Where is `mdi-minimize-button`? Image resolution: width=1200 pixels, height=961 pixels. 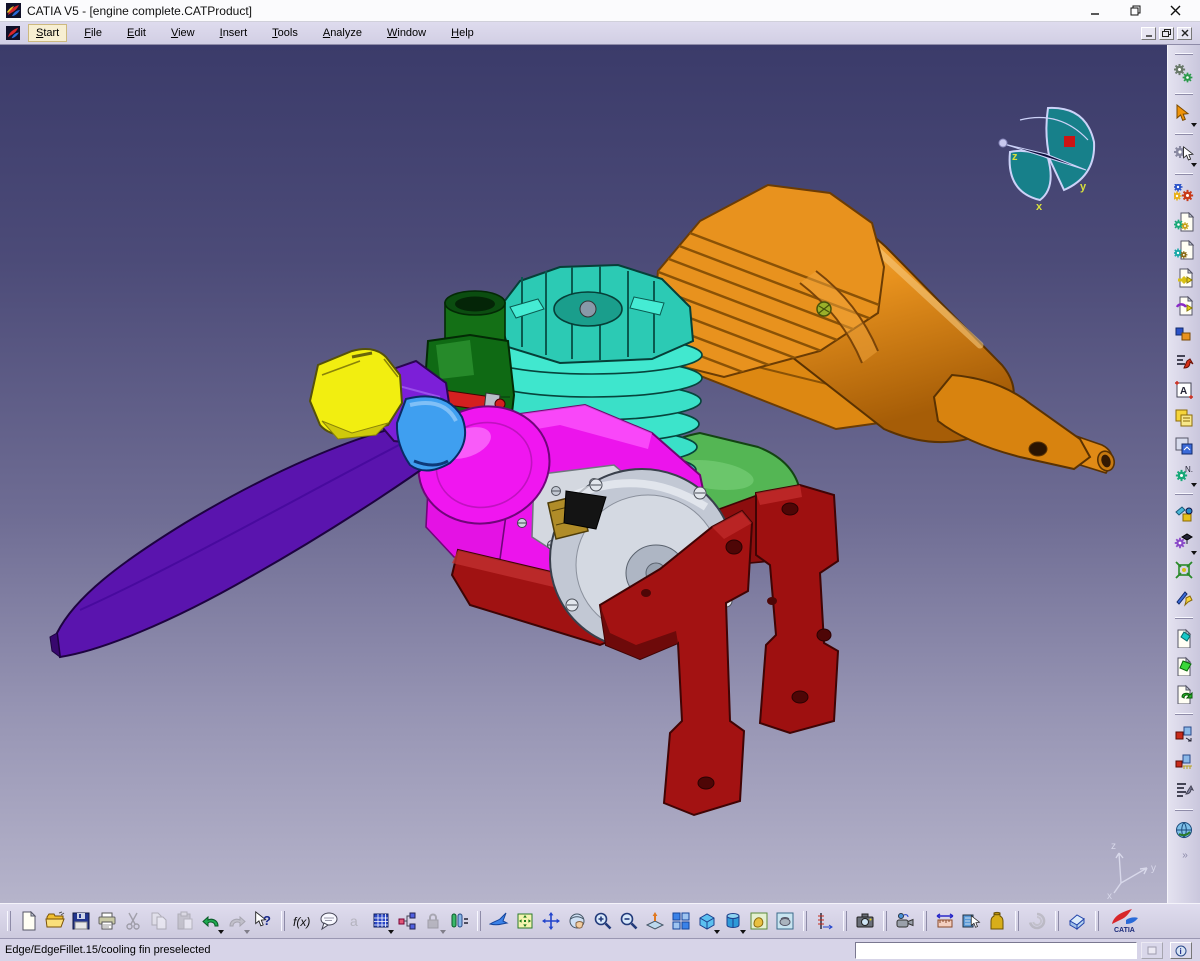
mdi-minimize-button is located at coordinates (1148, 33).